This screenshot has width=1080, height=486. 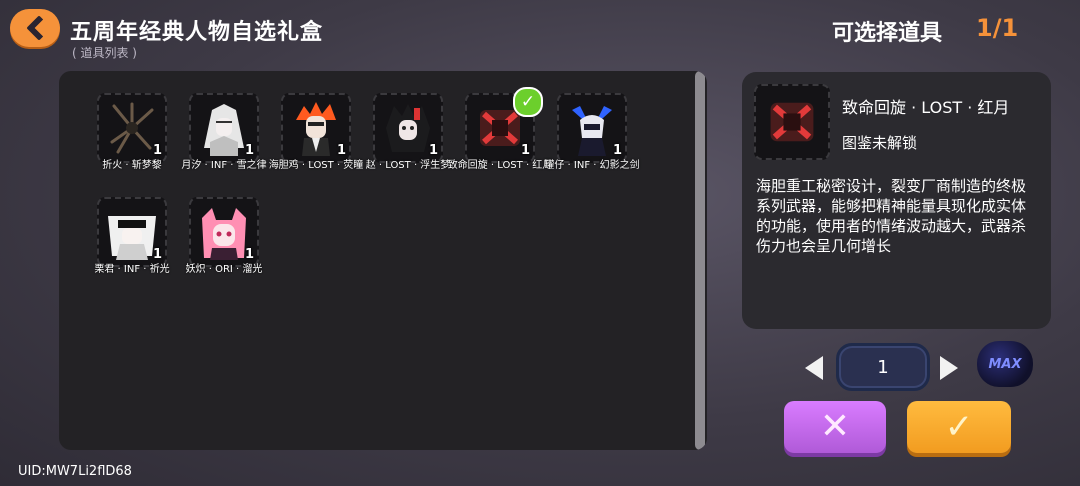 What do you see at coordinates (926, 107) in the screenshot?
I see `detail-item-name: 致命回旋 · LOST · 红月` at bounding box center [926, 107].